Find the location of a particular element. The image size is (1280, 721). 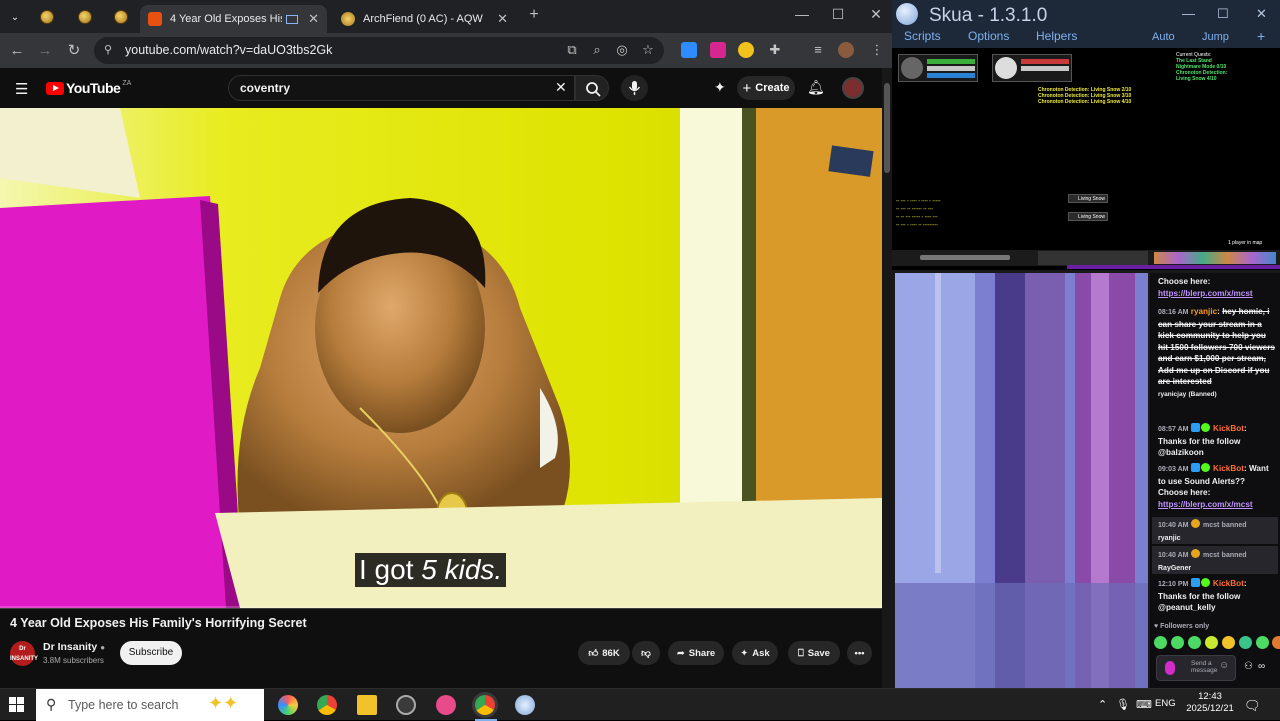

back-button: ← is located at coordinates (17, 51).